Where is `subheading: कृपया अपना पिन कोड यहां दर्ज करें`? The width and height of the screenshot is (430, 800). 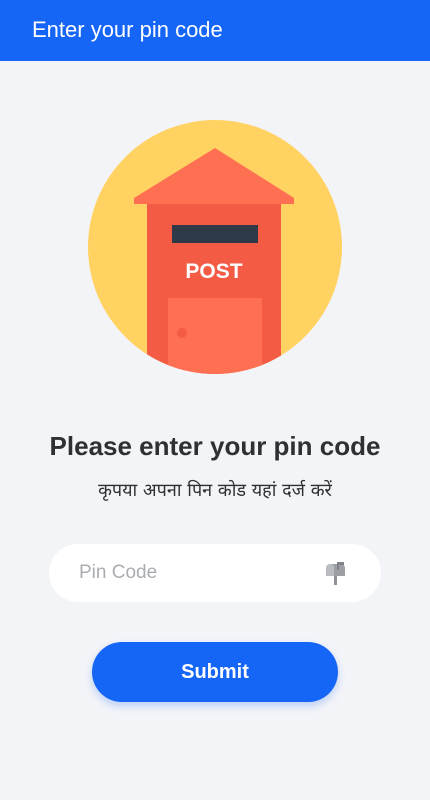 subheading: कृपया अपना पिन कोड यहां दर्ज करें is located at coordinates (215, 490).